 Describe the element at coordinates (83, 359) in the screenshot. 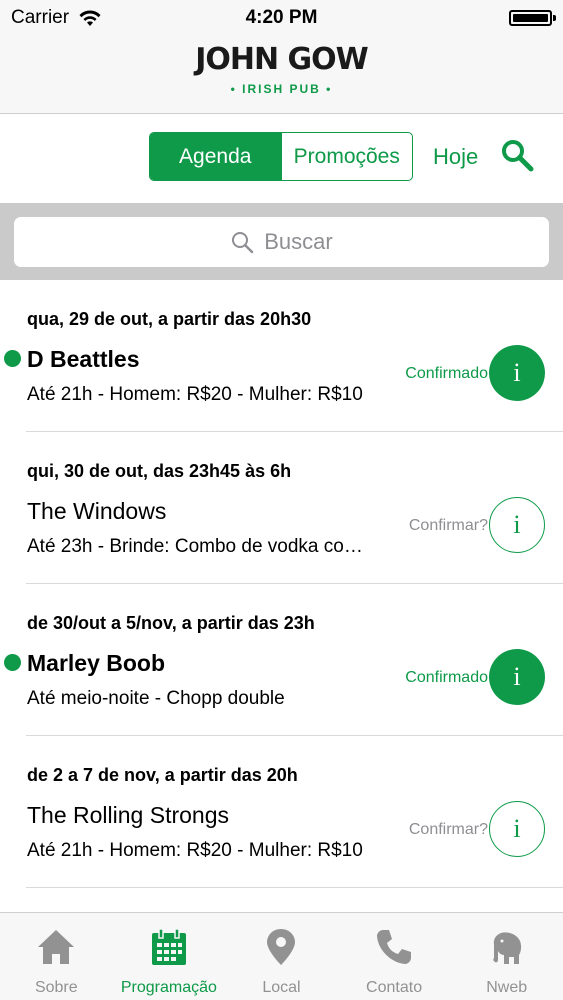

I see `event-title: D Beattles` at that location.